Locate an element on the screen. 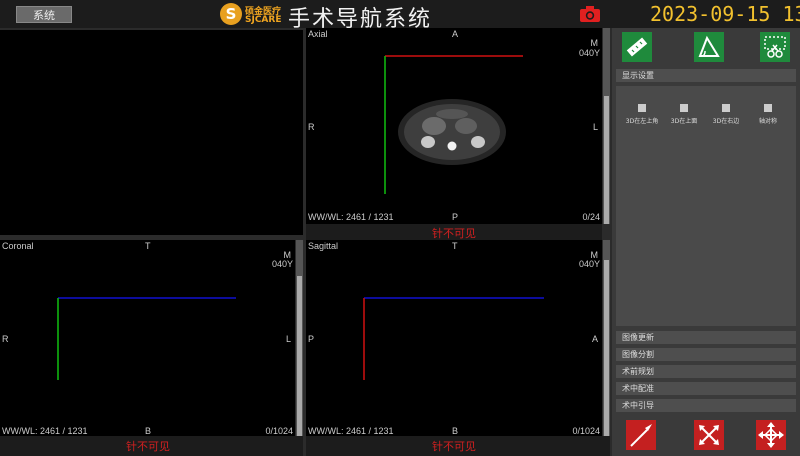 The width and height of the screenshot is (800, 456). cross-tool-button is located at coordinates (709, 435).